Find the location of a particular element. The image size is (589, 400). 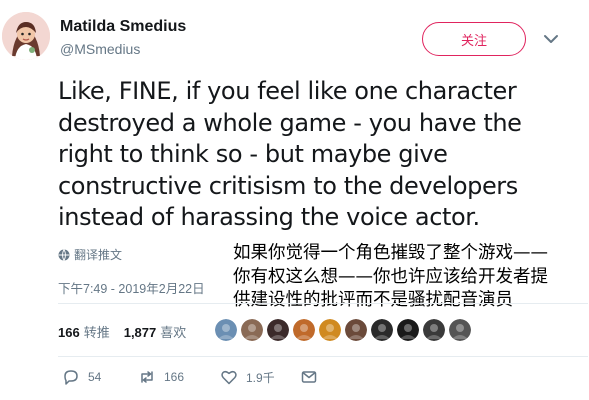

retweets-stat: 166 转推 is located at coordinates (84, 331).